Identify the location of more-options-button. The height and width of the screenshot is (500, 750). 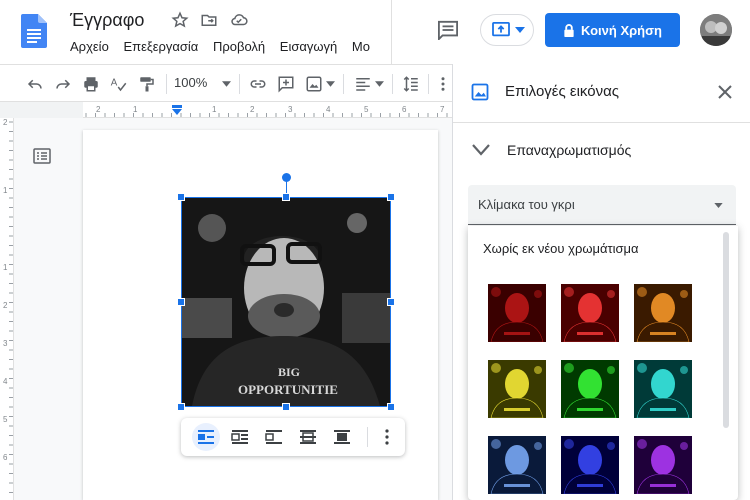
(387, 437).